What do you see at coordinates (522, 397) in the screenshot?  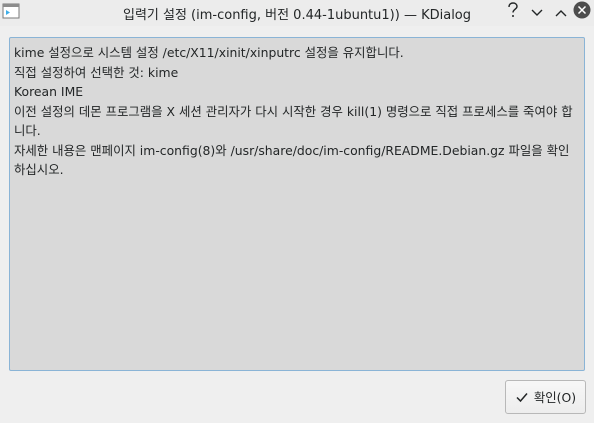 I see `checkmark-icon` at bounding box center [522, 397].